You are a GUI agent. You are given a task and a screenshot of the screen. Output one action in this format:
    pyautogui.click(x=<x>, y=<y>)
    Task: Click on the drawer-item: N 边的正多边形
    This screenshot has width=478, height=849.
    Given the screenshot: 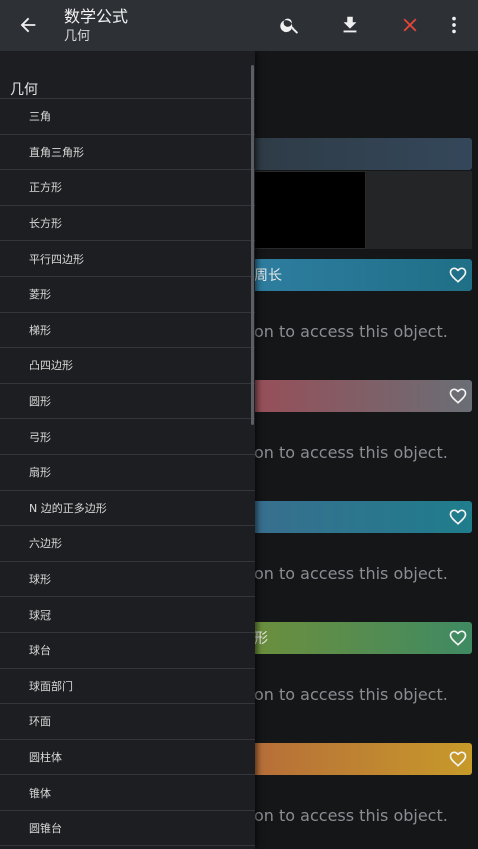 What is the action you would take?
    pyautogui.click(x=127, y=509)
    